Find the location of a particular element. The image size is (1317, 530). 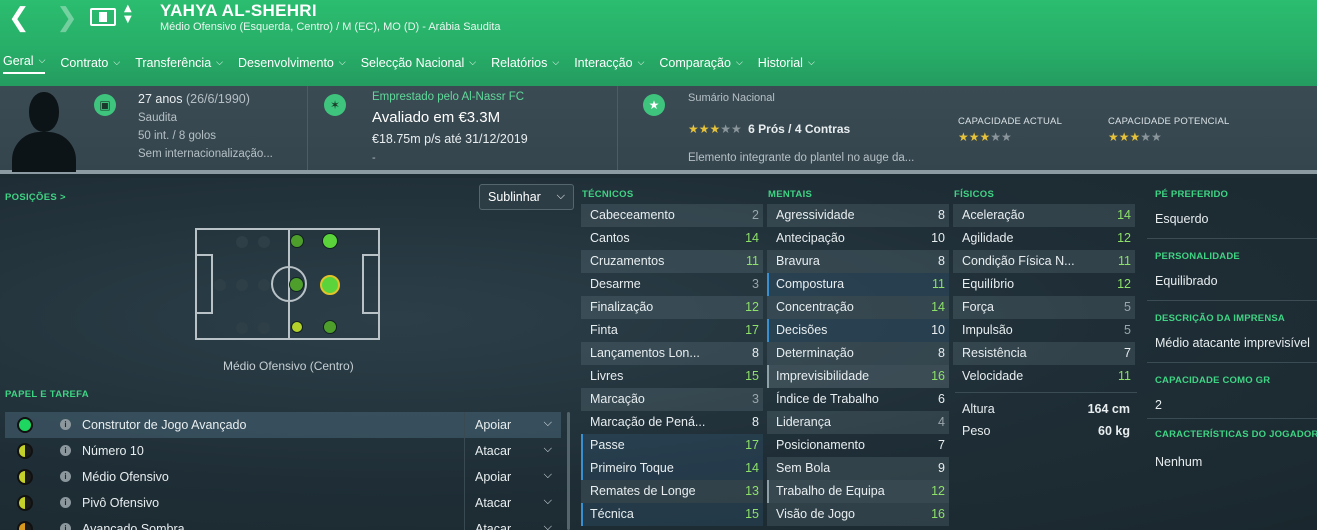

star-badge-icon: ★ is located at coordinates (654, 105).